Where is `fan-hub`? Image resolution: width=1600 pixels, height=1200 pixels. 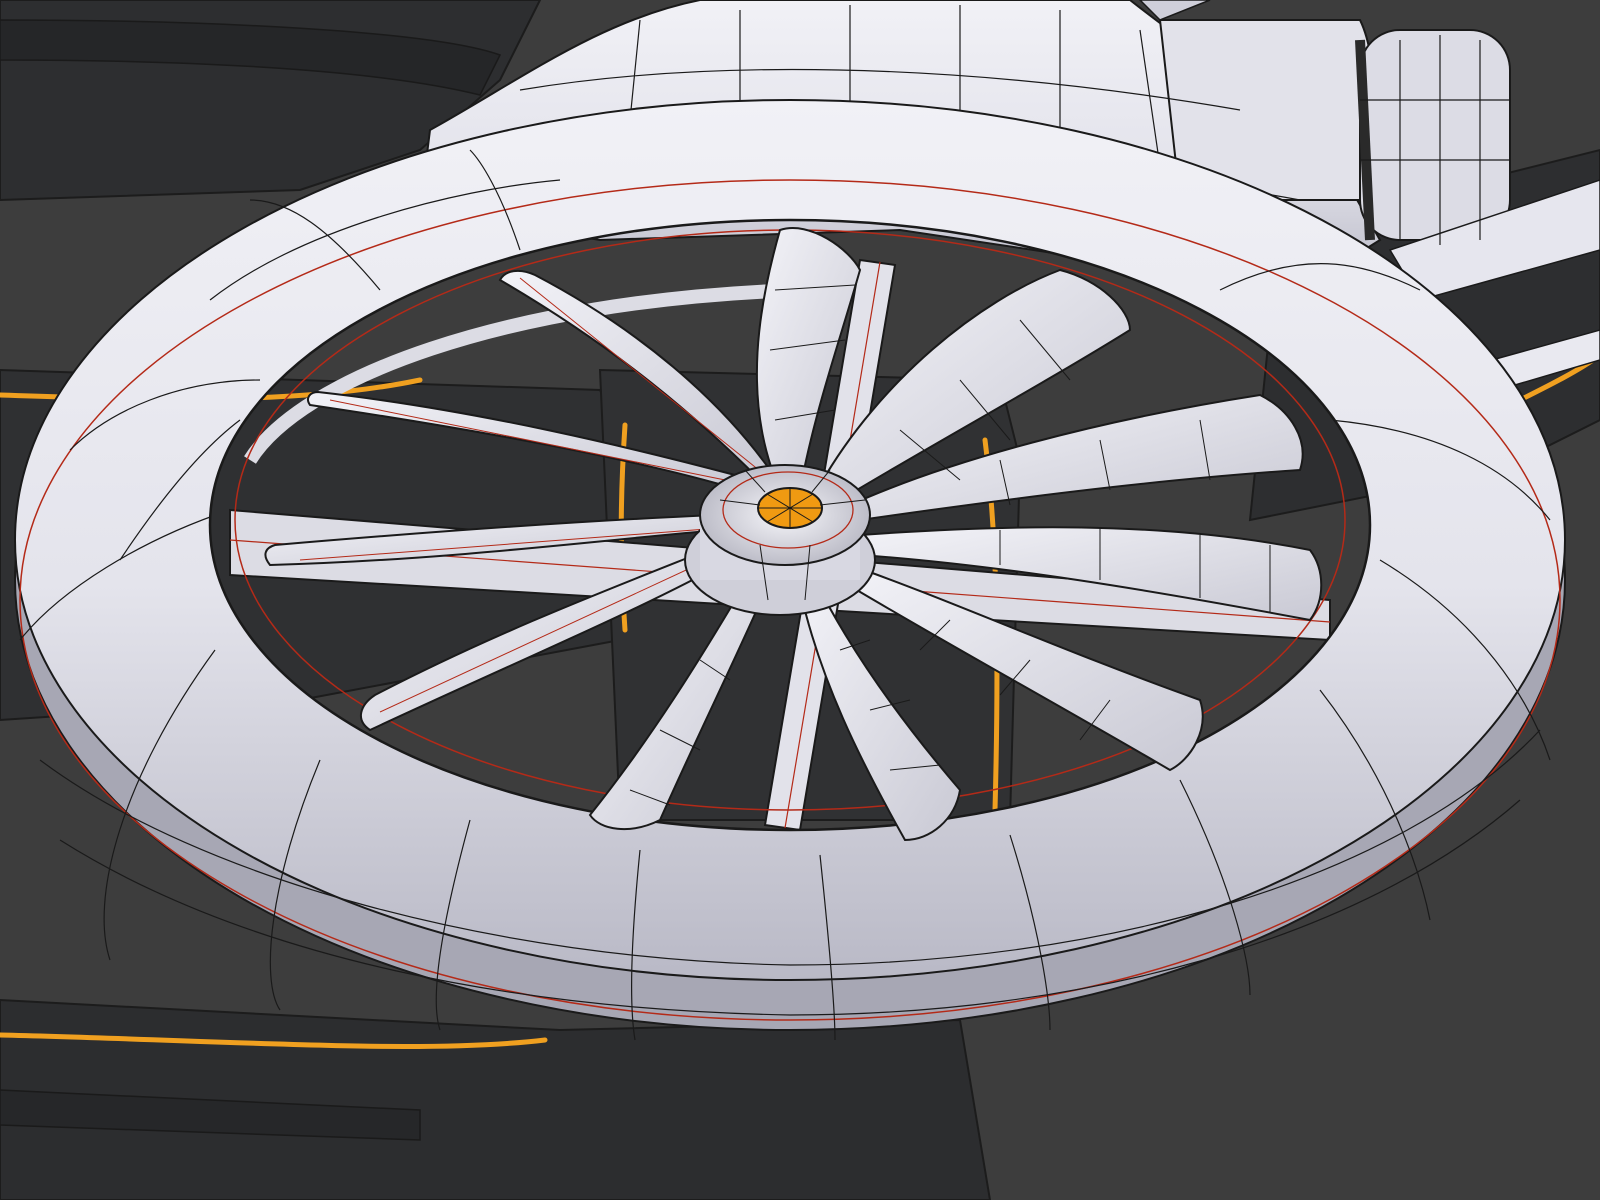
fan-hub is located at coordinates (780, 540).